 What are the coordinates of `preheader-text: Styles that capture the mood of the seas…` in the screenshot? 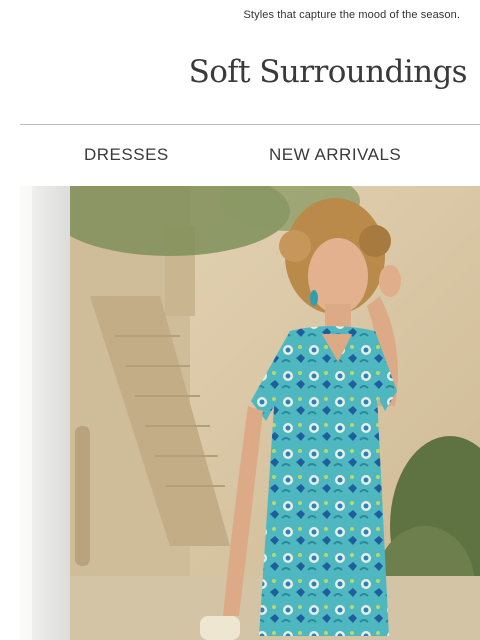 It's located at (351, 15).